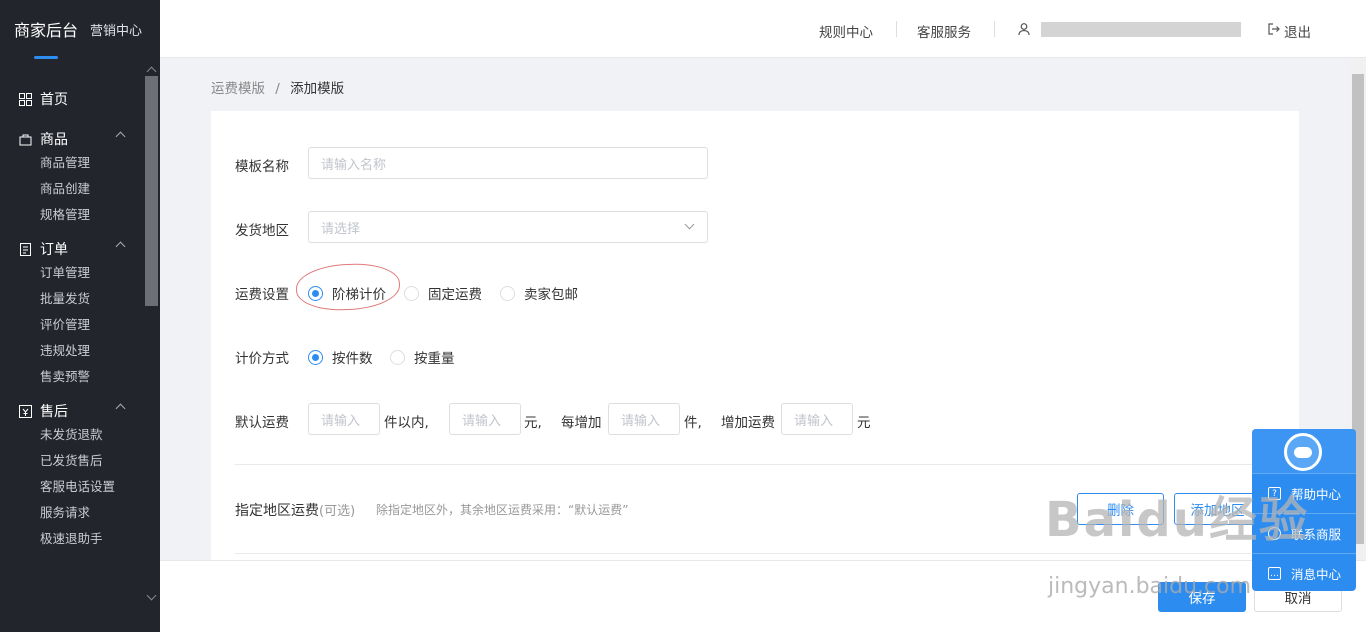 The image size is (1366, 632). I want to click on sidebar-item-violations: 违规处理, so click(72, 351).